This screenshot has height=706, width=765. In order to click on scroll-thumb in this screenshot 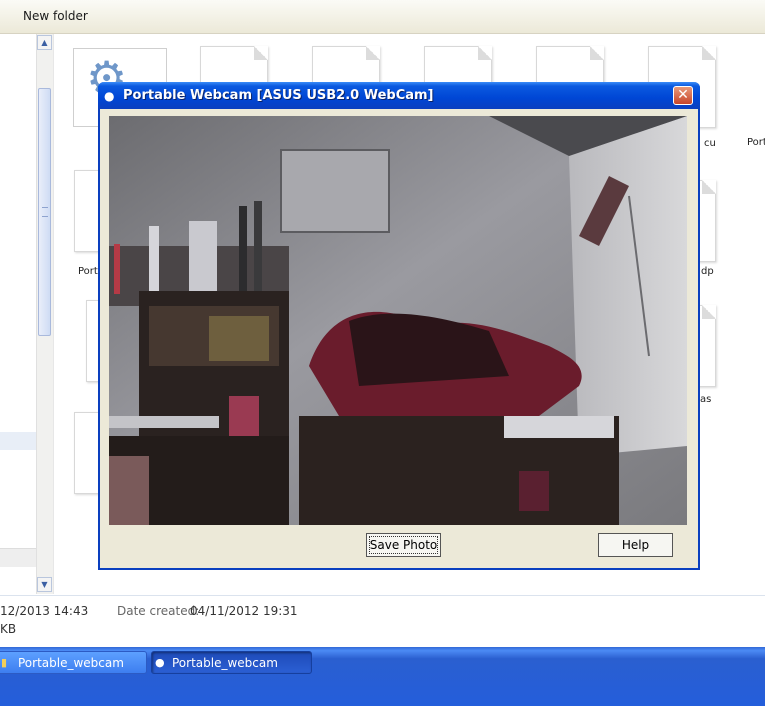, I will do `click(44, 212)`.